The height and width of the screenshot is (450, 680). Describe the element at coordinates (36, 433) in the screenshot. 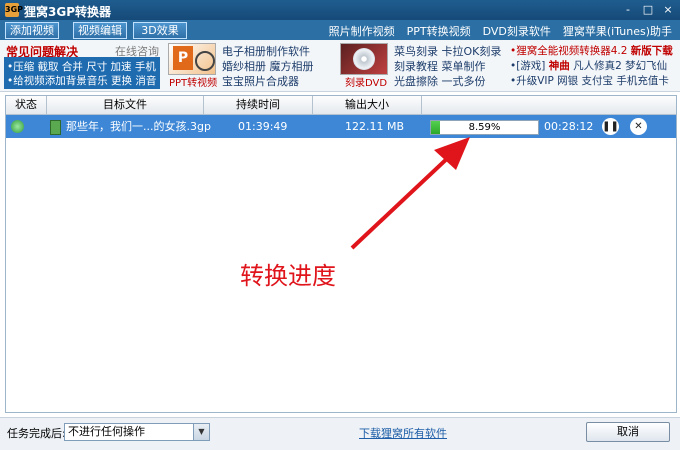

I see `after-task-label: 任务完成后:` at that location.